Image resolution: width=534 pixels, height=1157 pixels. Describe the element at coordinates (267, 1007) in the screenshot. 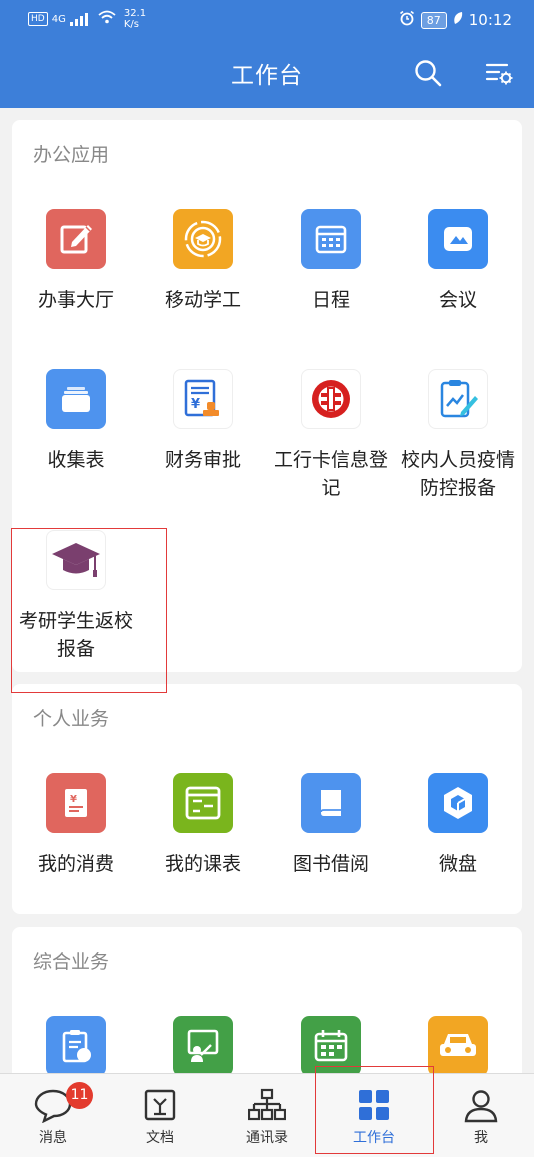

I see `general-services-section: 综合业务` at that location.